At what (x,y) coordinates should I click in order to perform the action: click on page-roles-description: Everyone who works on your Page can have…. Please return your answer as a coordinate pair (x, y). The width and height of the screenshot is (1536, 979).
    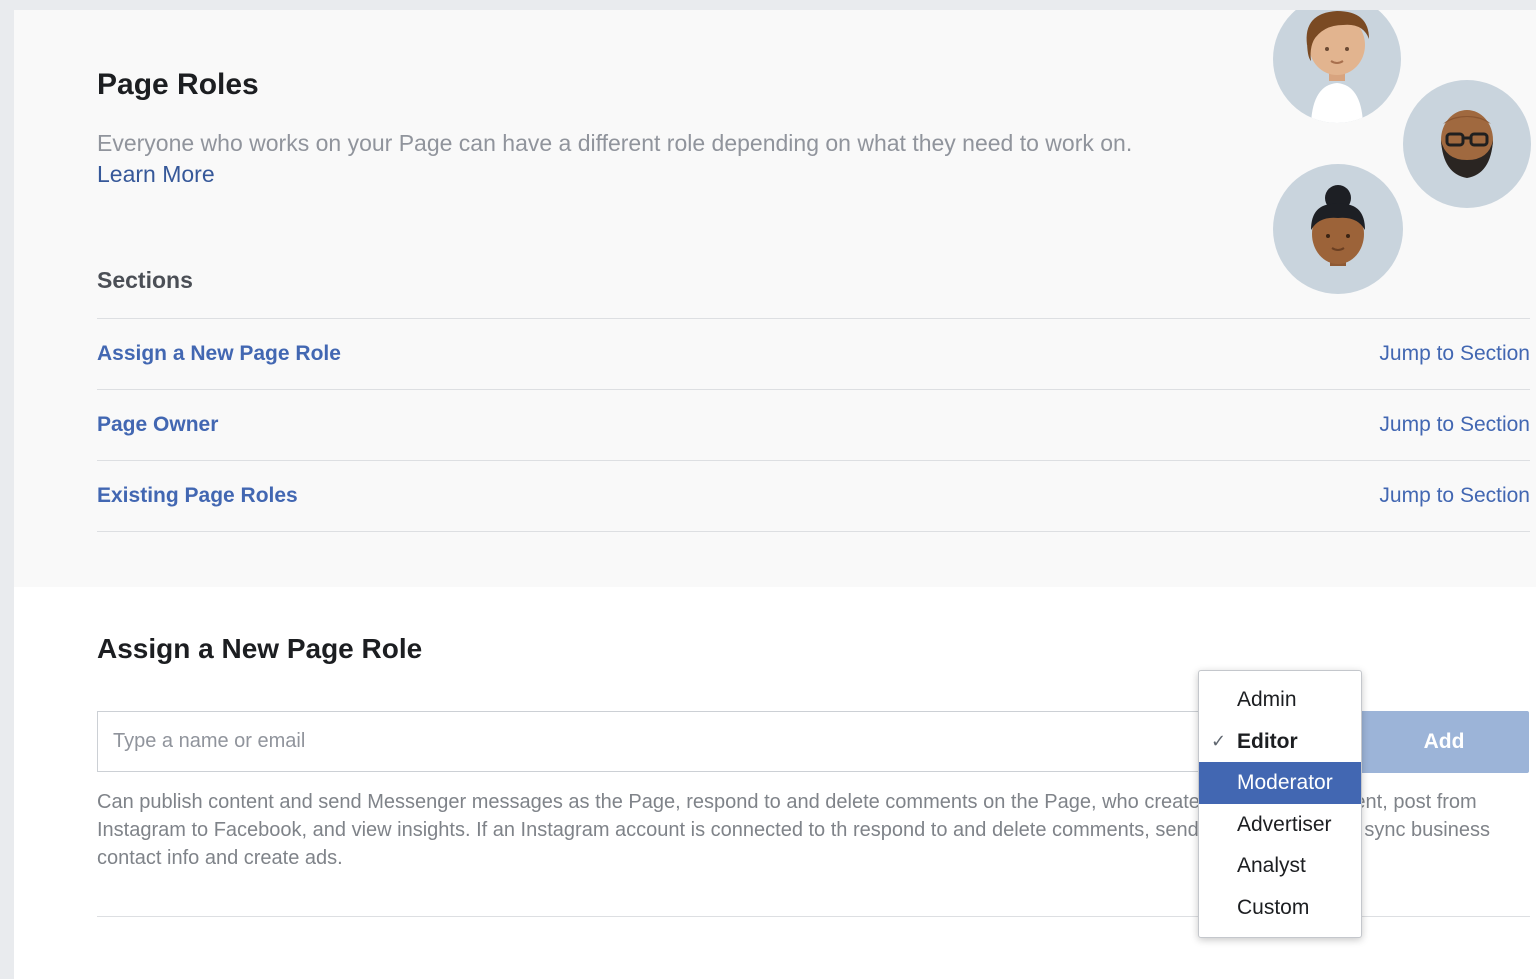
    Looking at the image, I should click on (647, 159).